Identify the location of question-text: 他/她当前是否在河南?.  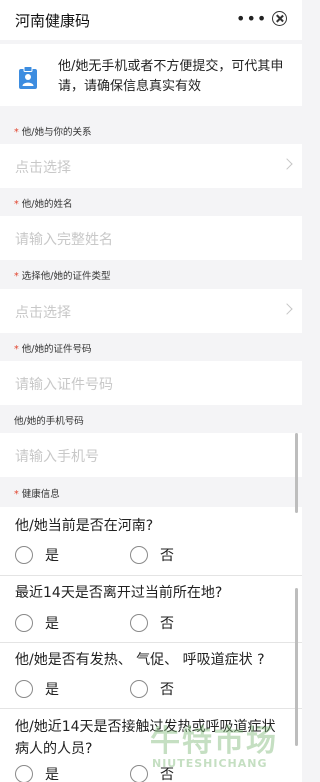
(84, 526).